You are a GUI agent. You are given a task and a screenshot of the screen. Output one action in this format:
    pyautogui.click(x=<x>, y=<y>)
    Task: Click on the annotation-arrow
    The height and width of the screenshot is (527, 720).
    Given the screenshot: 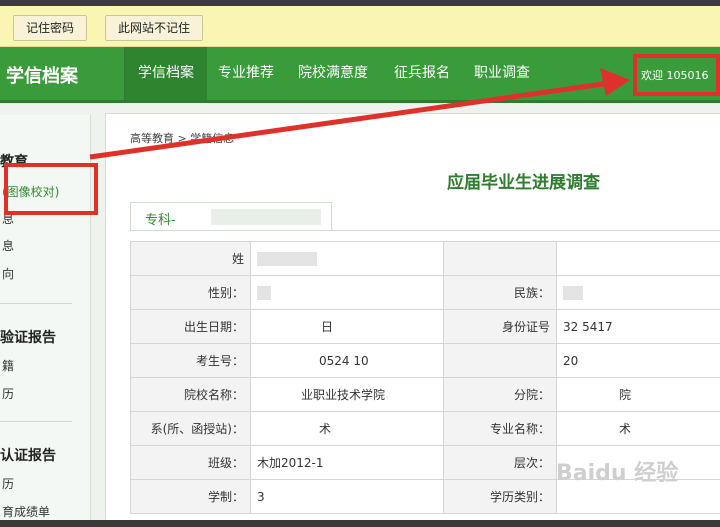 What is the action you would take?
    pyautogui.click(x=359, y=114)
    